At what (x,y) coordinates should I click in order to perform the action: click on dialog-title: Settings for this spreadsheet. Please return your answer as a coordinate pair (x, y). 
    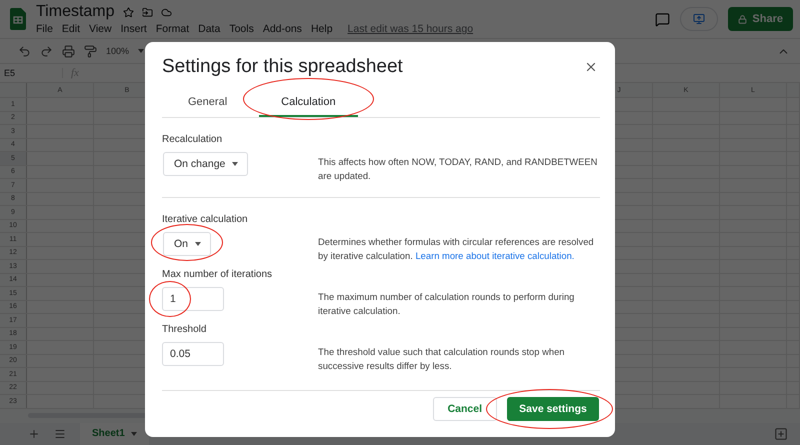
    Looking at the image, I should click on (282, 67).